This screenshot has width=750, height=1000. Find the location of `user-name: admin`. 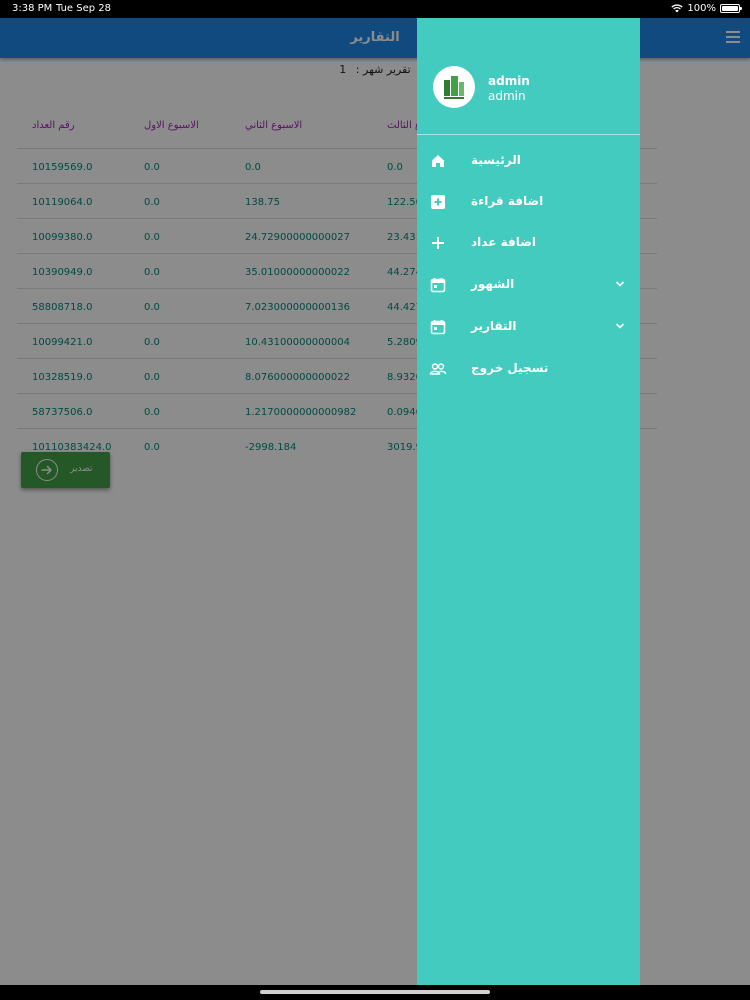

user-name: admin is located at coordinates (509, 81).